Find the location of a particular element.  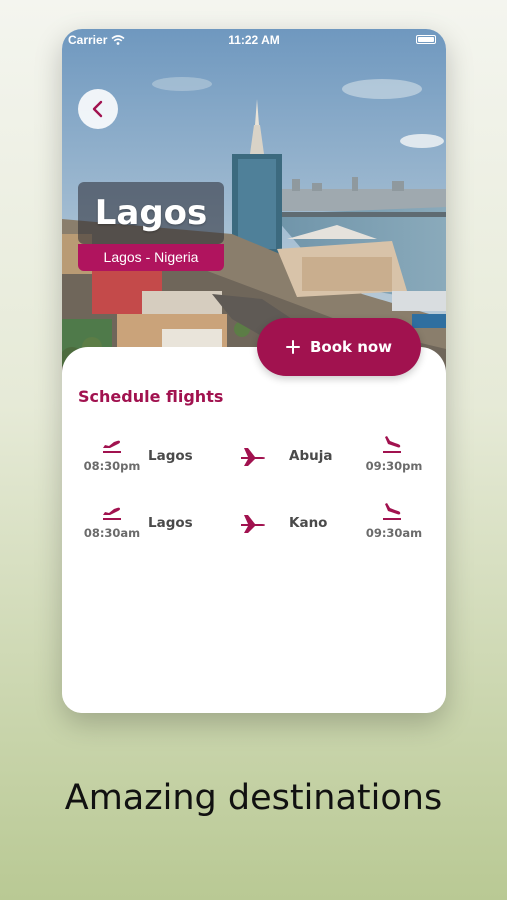

schedule-title: Schedule flights is located at coordinates (151, 396).